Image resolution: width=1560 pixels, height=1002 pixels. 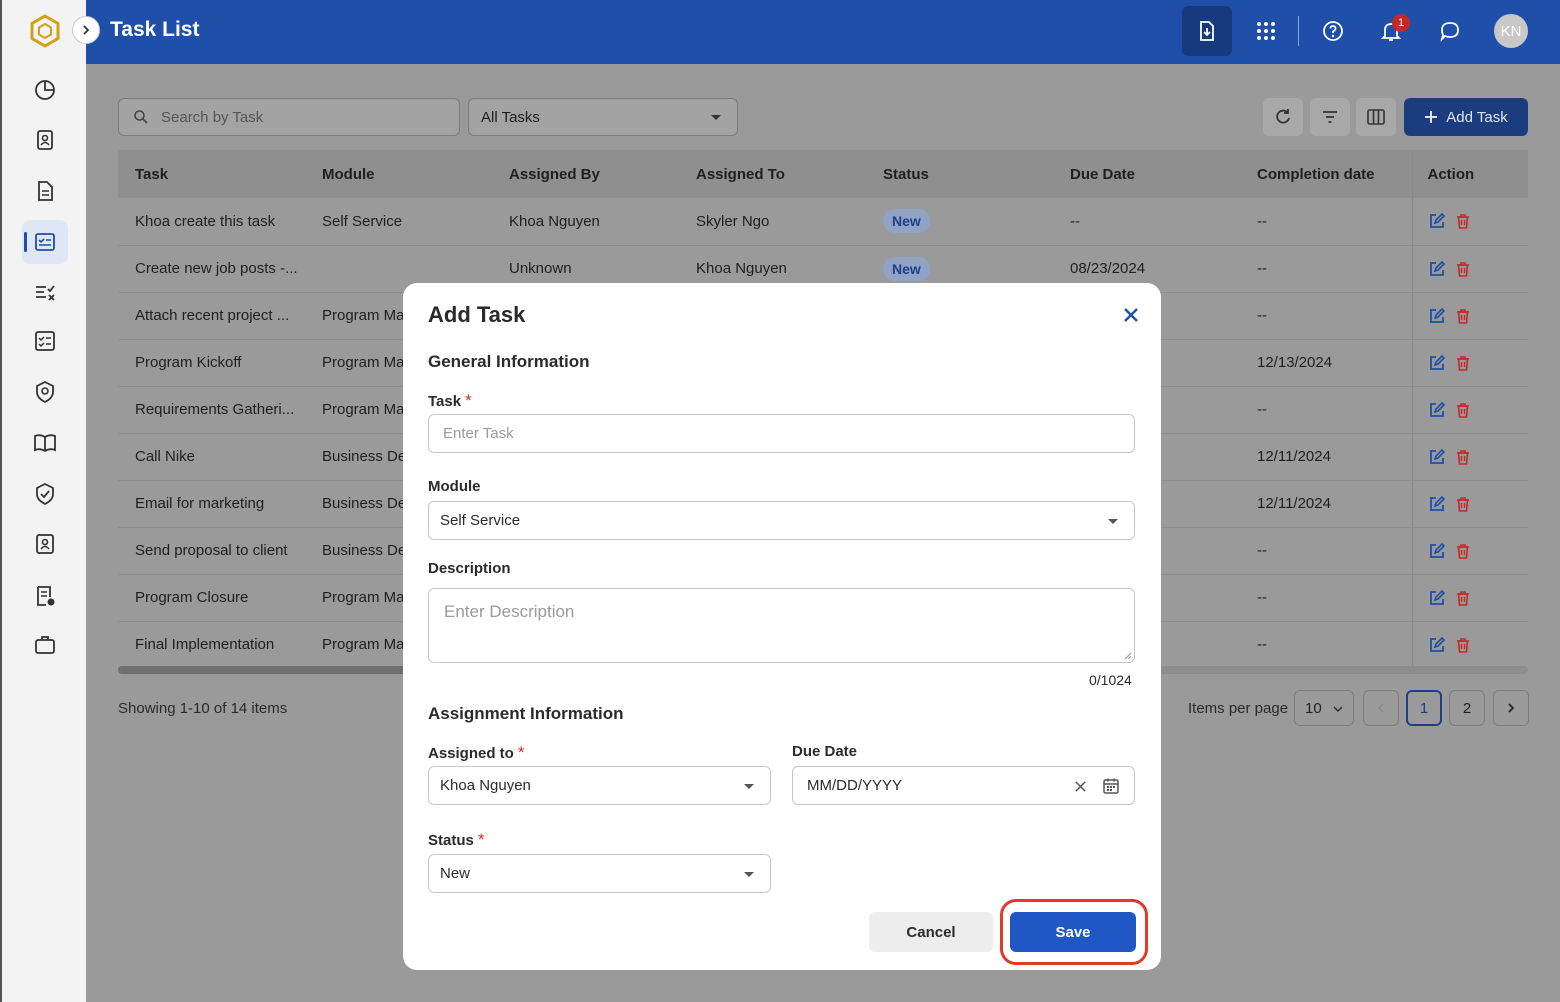 What do you see at coordinates (211, 504) in the screenshot?
I see `cell-task: Email for marketing` at bounding box center [211, 504].